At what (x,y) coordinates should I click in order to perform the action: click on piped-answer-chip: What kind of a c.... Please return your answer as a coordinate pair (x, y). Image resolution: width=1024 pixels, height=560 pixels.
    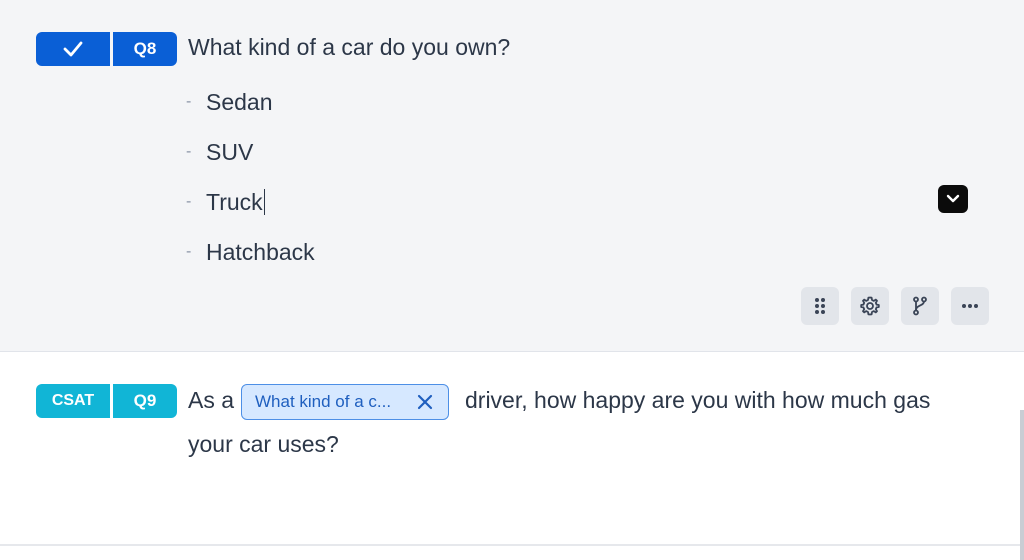
    Looking at the image, I should click on (345, 402).